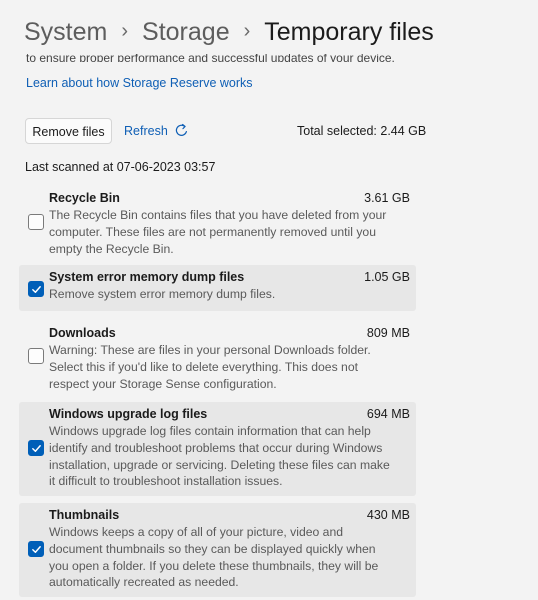 The height and width of the screenshot is (600, 538). I want to click on item-title: Thumbnails, so click(84, 515).